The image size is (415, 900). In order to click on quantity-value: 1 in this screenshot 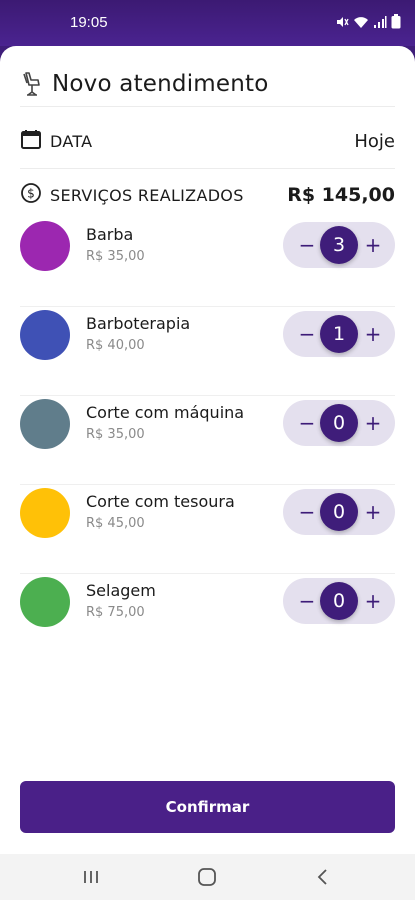, I will do `click(339, 334)`.